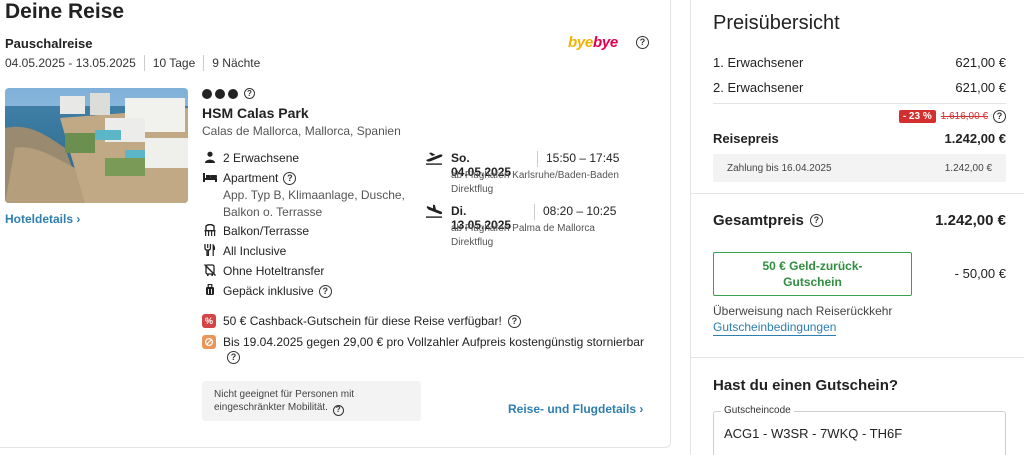  I want to click on voucher-conditions-link: Gutscheinbedingungen, so click(775, 328).